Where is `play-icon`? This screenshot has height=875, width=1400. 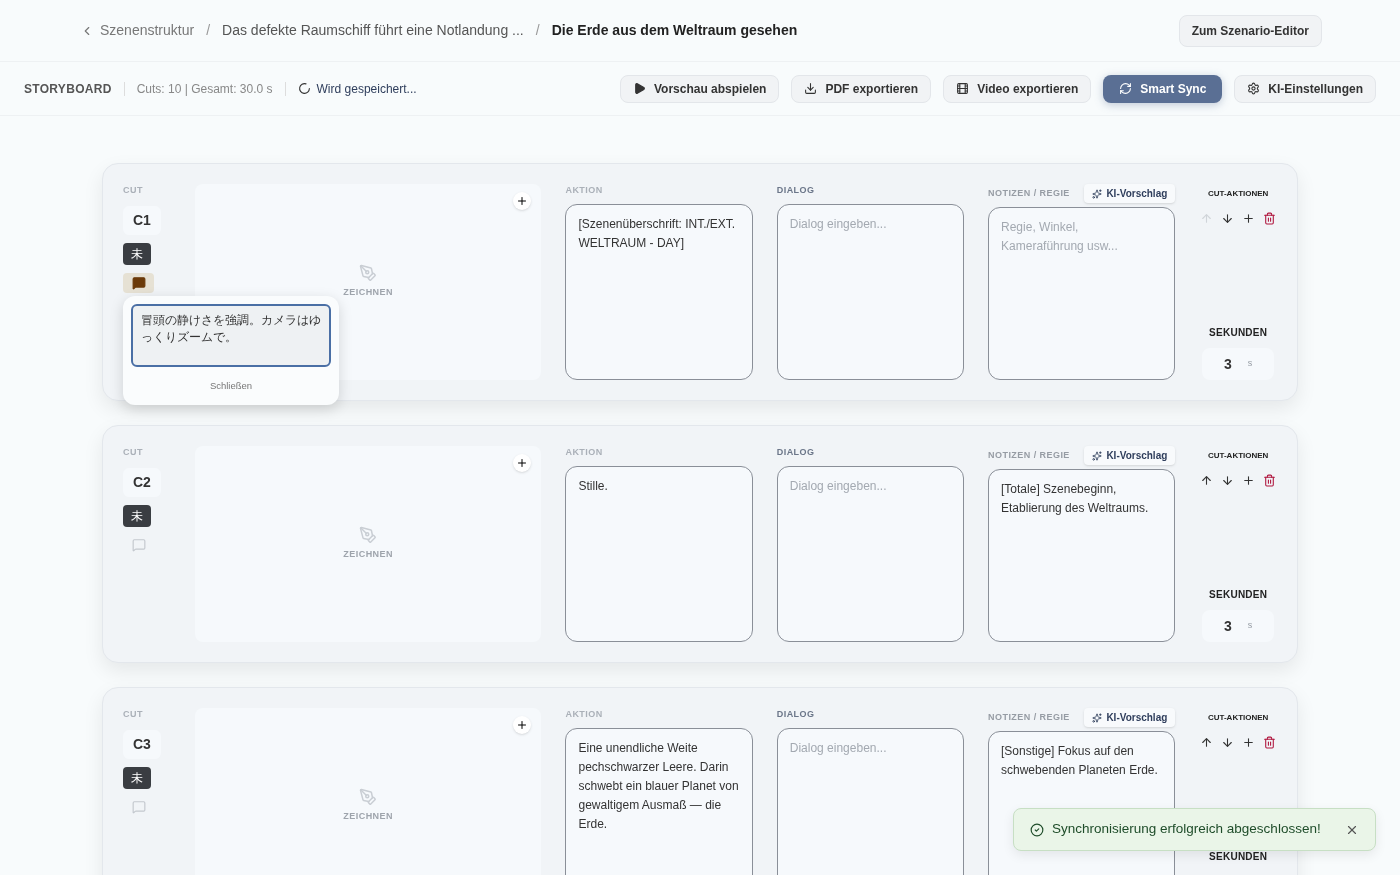 play-icon is located at coordinates (639, 88).